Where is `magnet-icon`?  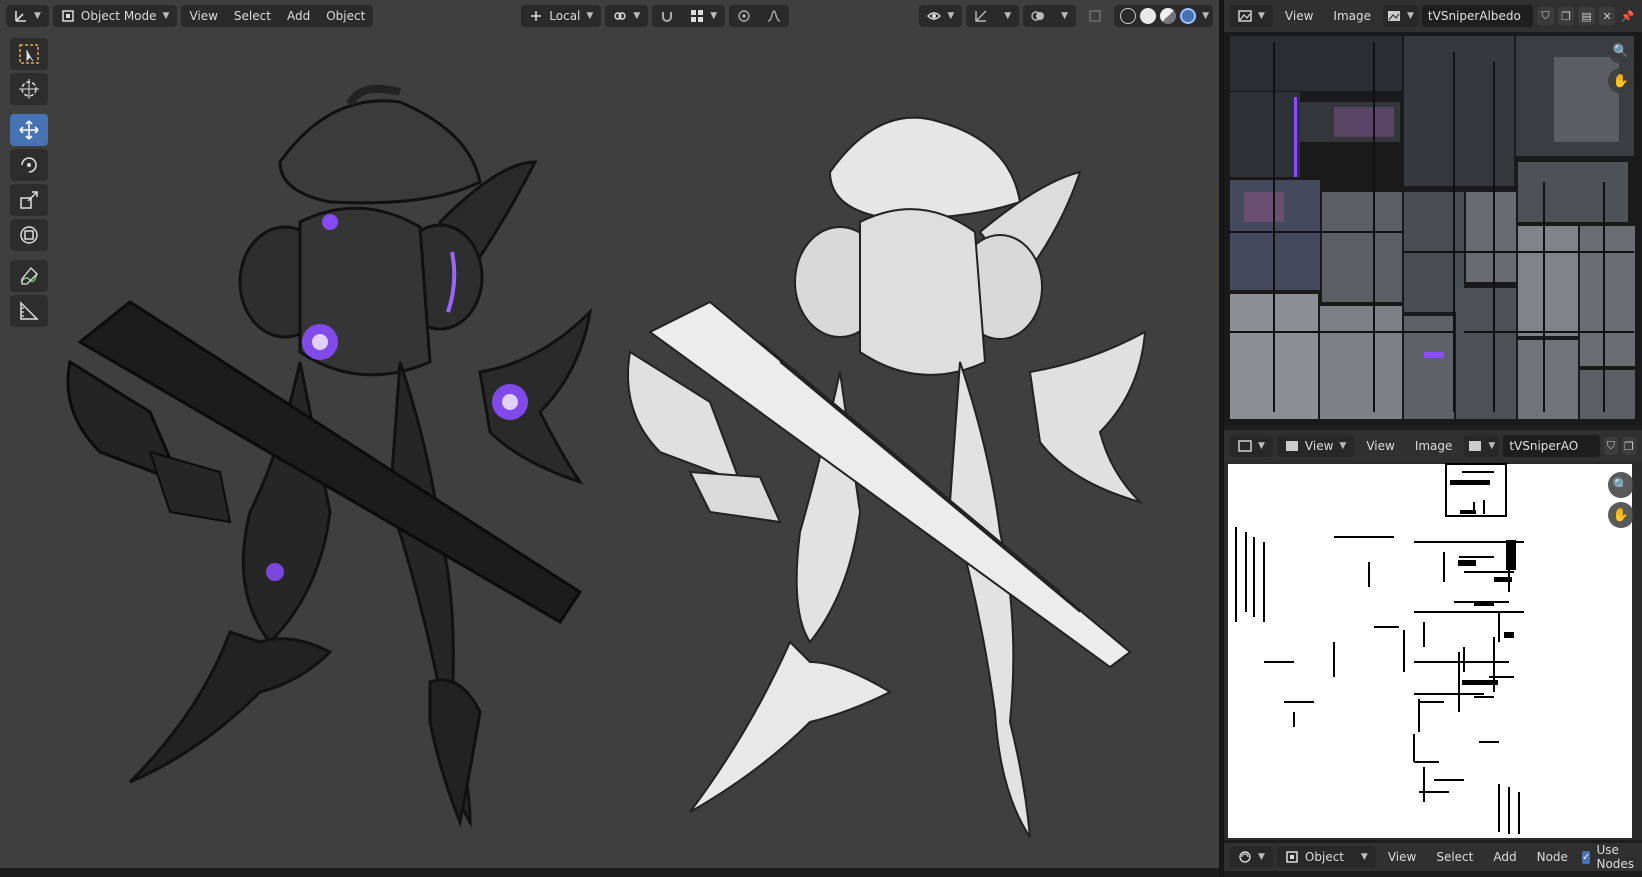
magnet-icon is located at coordinates (667, 17).